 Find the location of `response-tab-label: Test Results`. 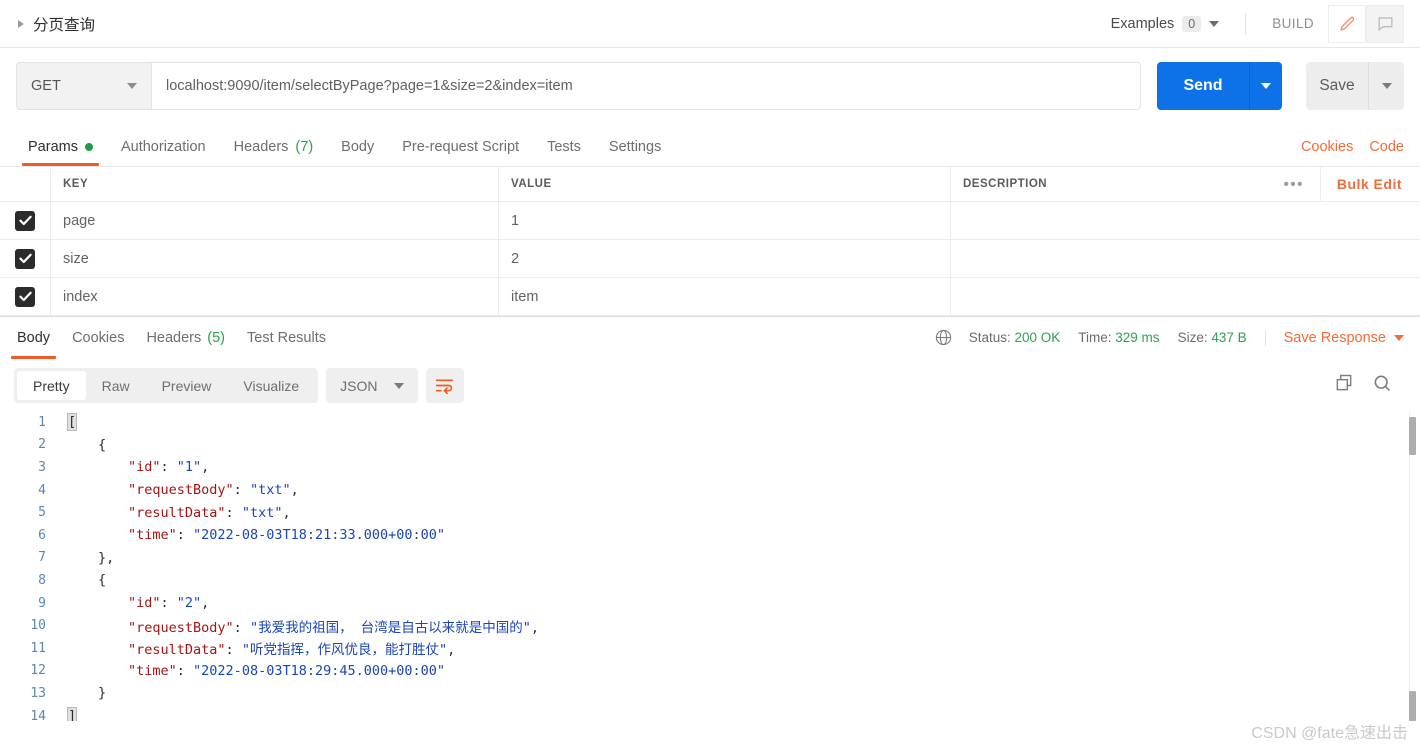

response-tab-label: Test Results is located at coordinates (286, 337).